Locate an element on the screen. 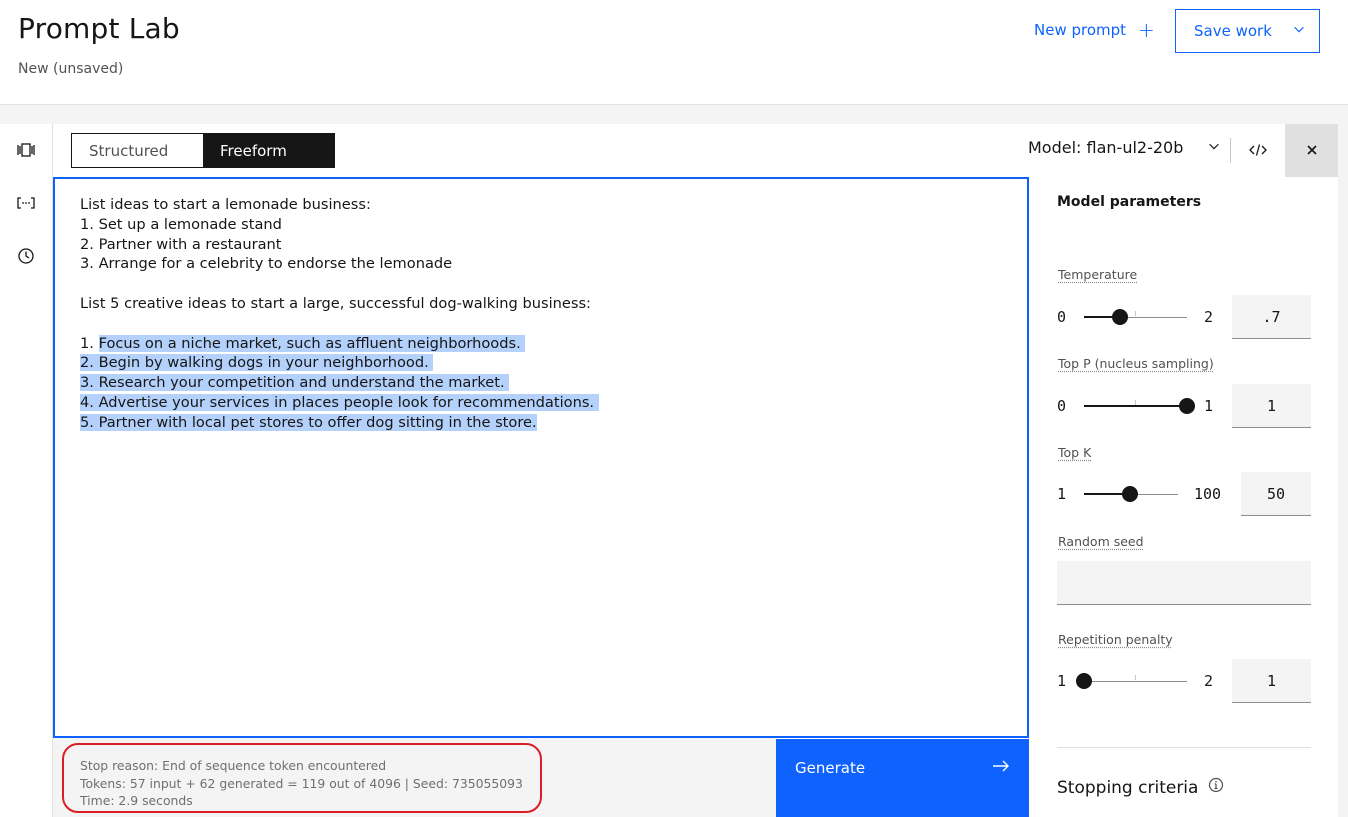 This screenshot has width=1348, height=817. temperature-input: .7 is located at coordinates (1271, 317).